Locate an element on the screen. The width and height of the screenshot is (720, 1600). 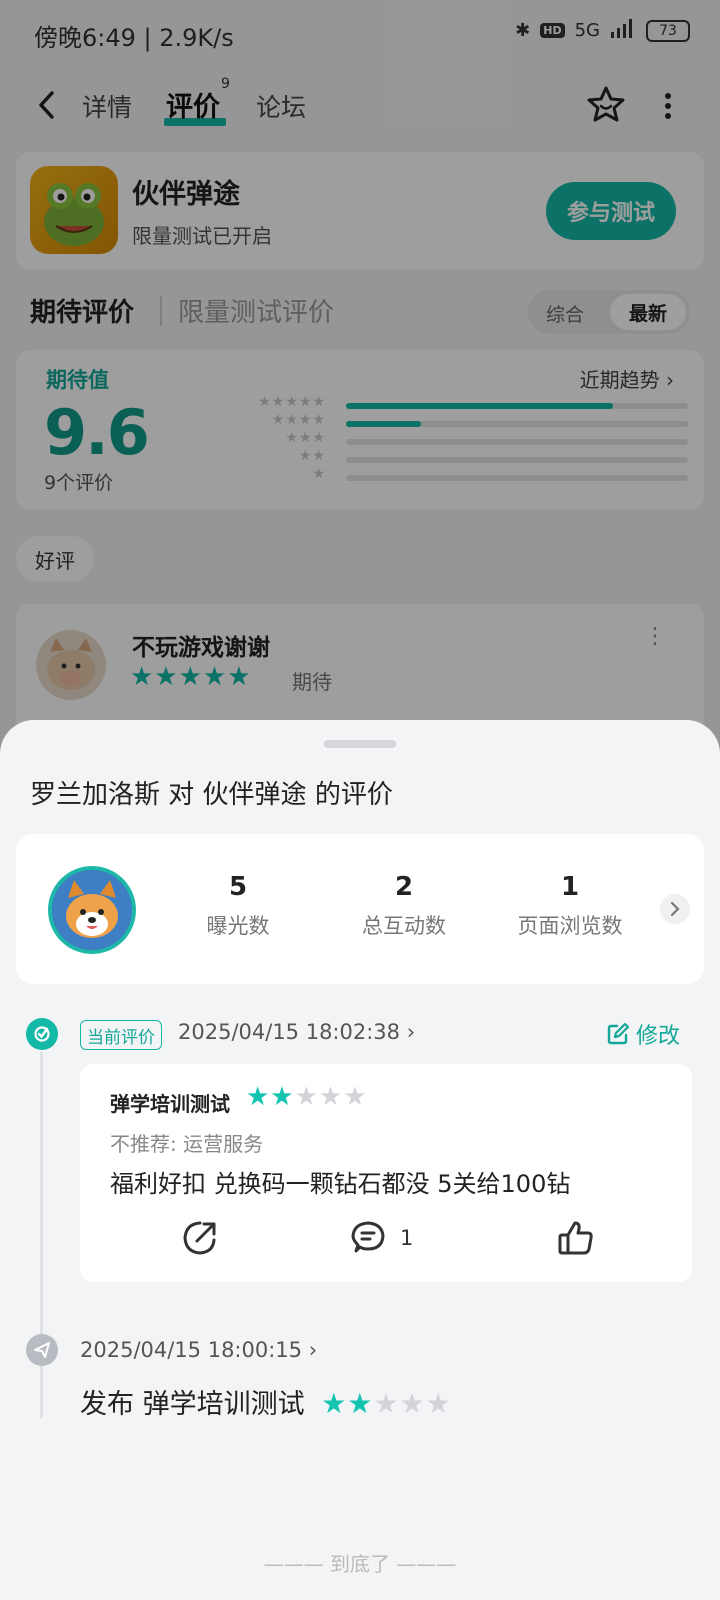
current-time-text: 2025/04/15 18:02:38 is located at coordinates (289, 1032).